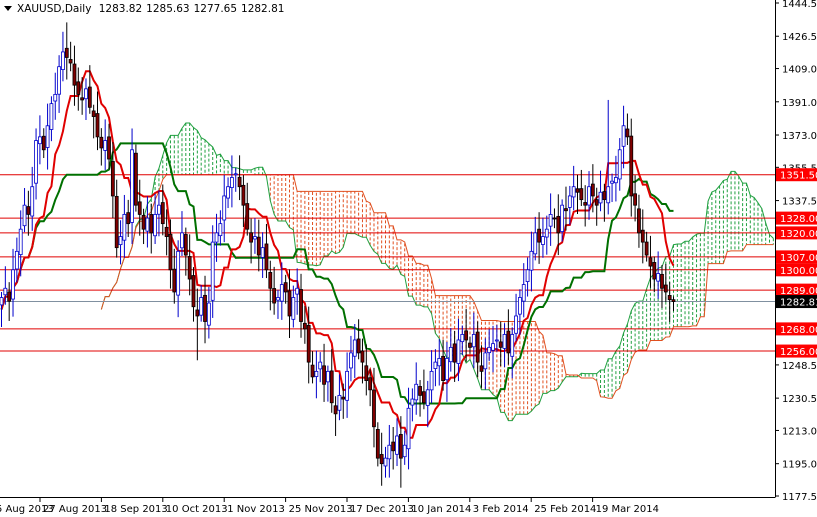 The width and height of the screenshot is (817, 517). I want to click on date-label: 1 Nov 2013, so click(256, 509).